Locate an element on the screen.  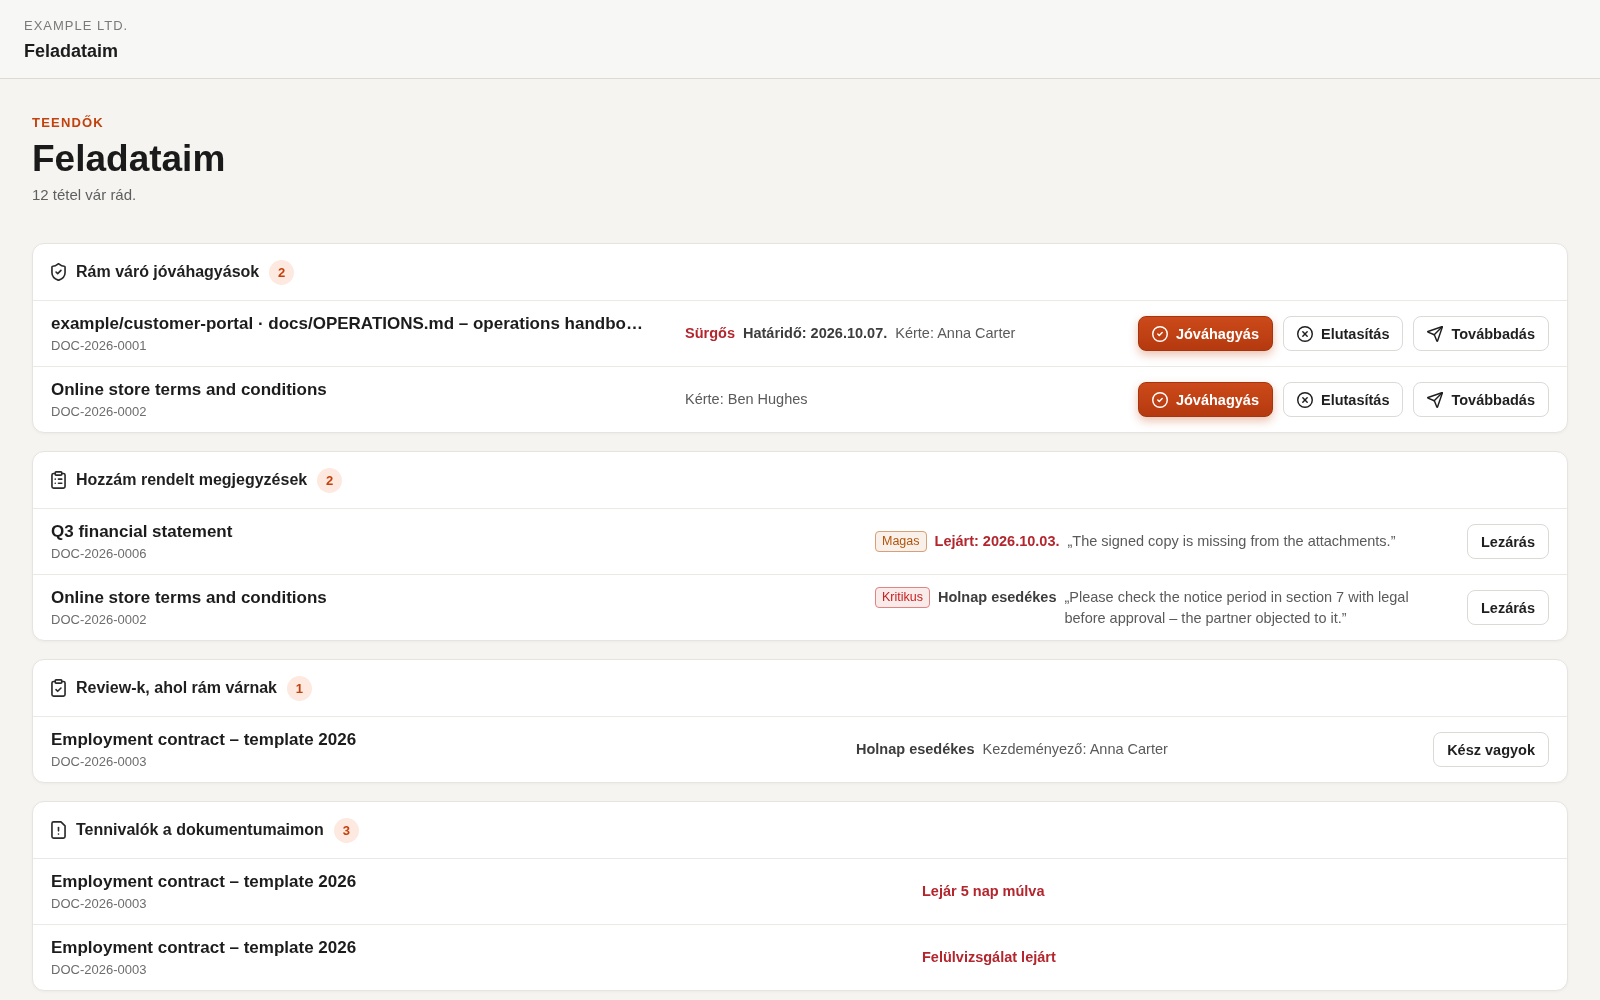
company-name: EXAMPLE LTD. is located at coordinates (77, 26).